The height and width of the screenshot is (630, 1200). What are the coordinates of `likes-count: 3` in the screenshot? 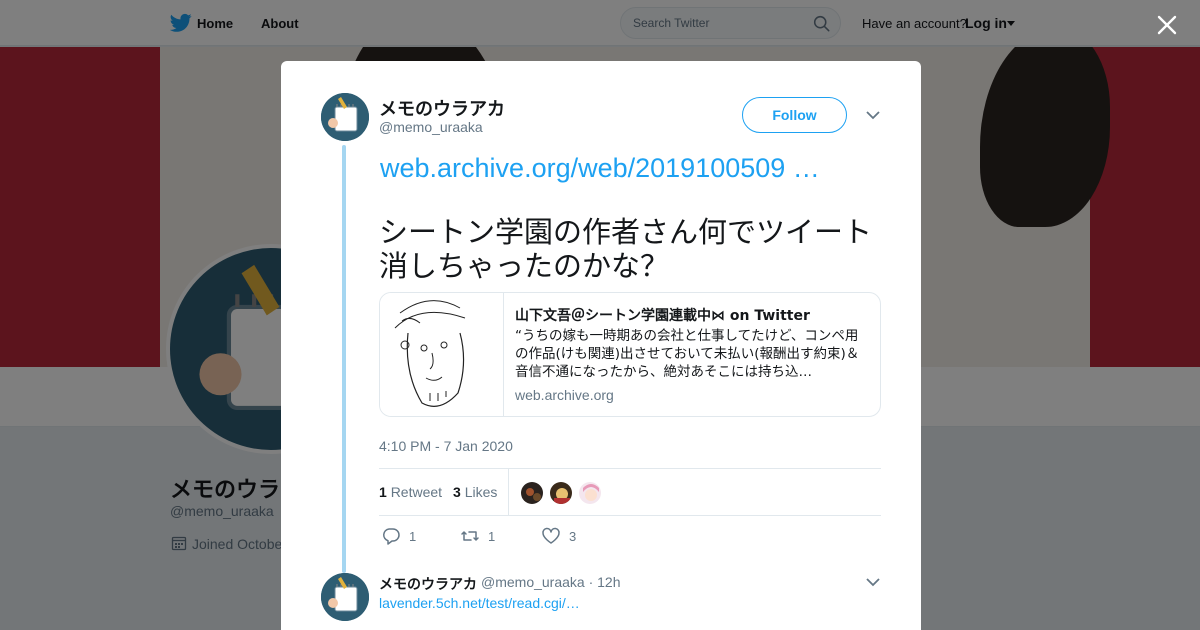 It's located at (457, 492).